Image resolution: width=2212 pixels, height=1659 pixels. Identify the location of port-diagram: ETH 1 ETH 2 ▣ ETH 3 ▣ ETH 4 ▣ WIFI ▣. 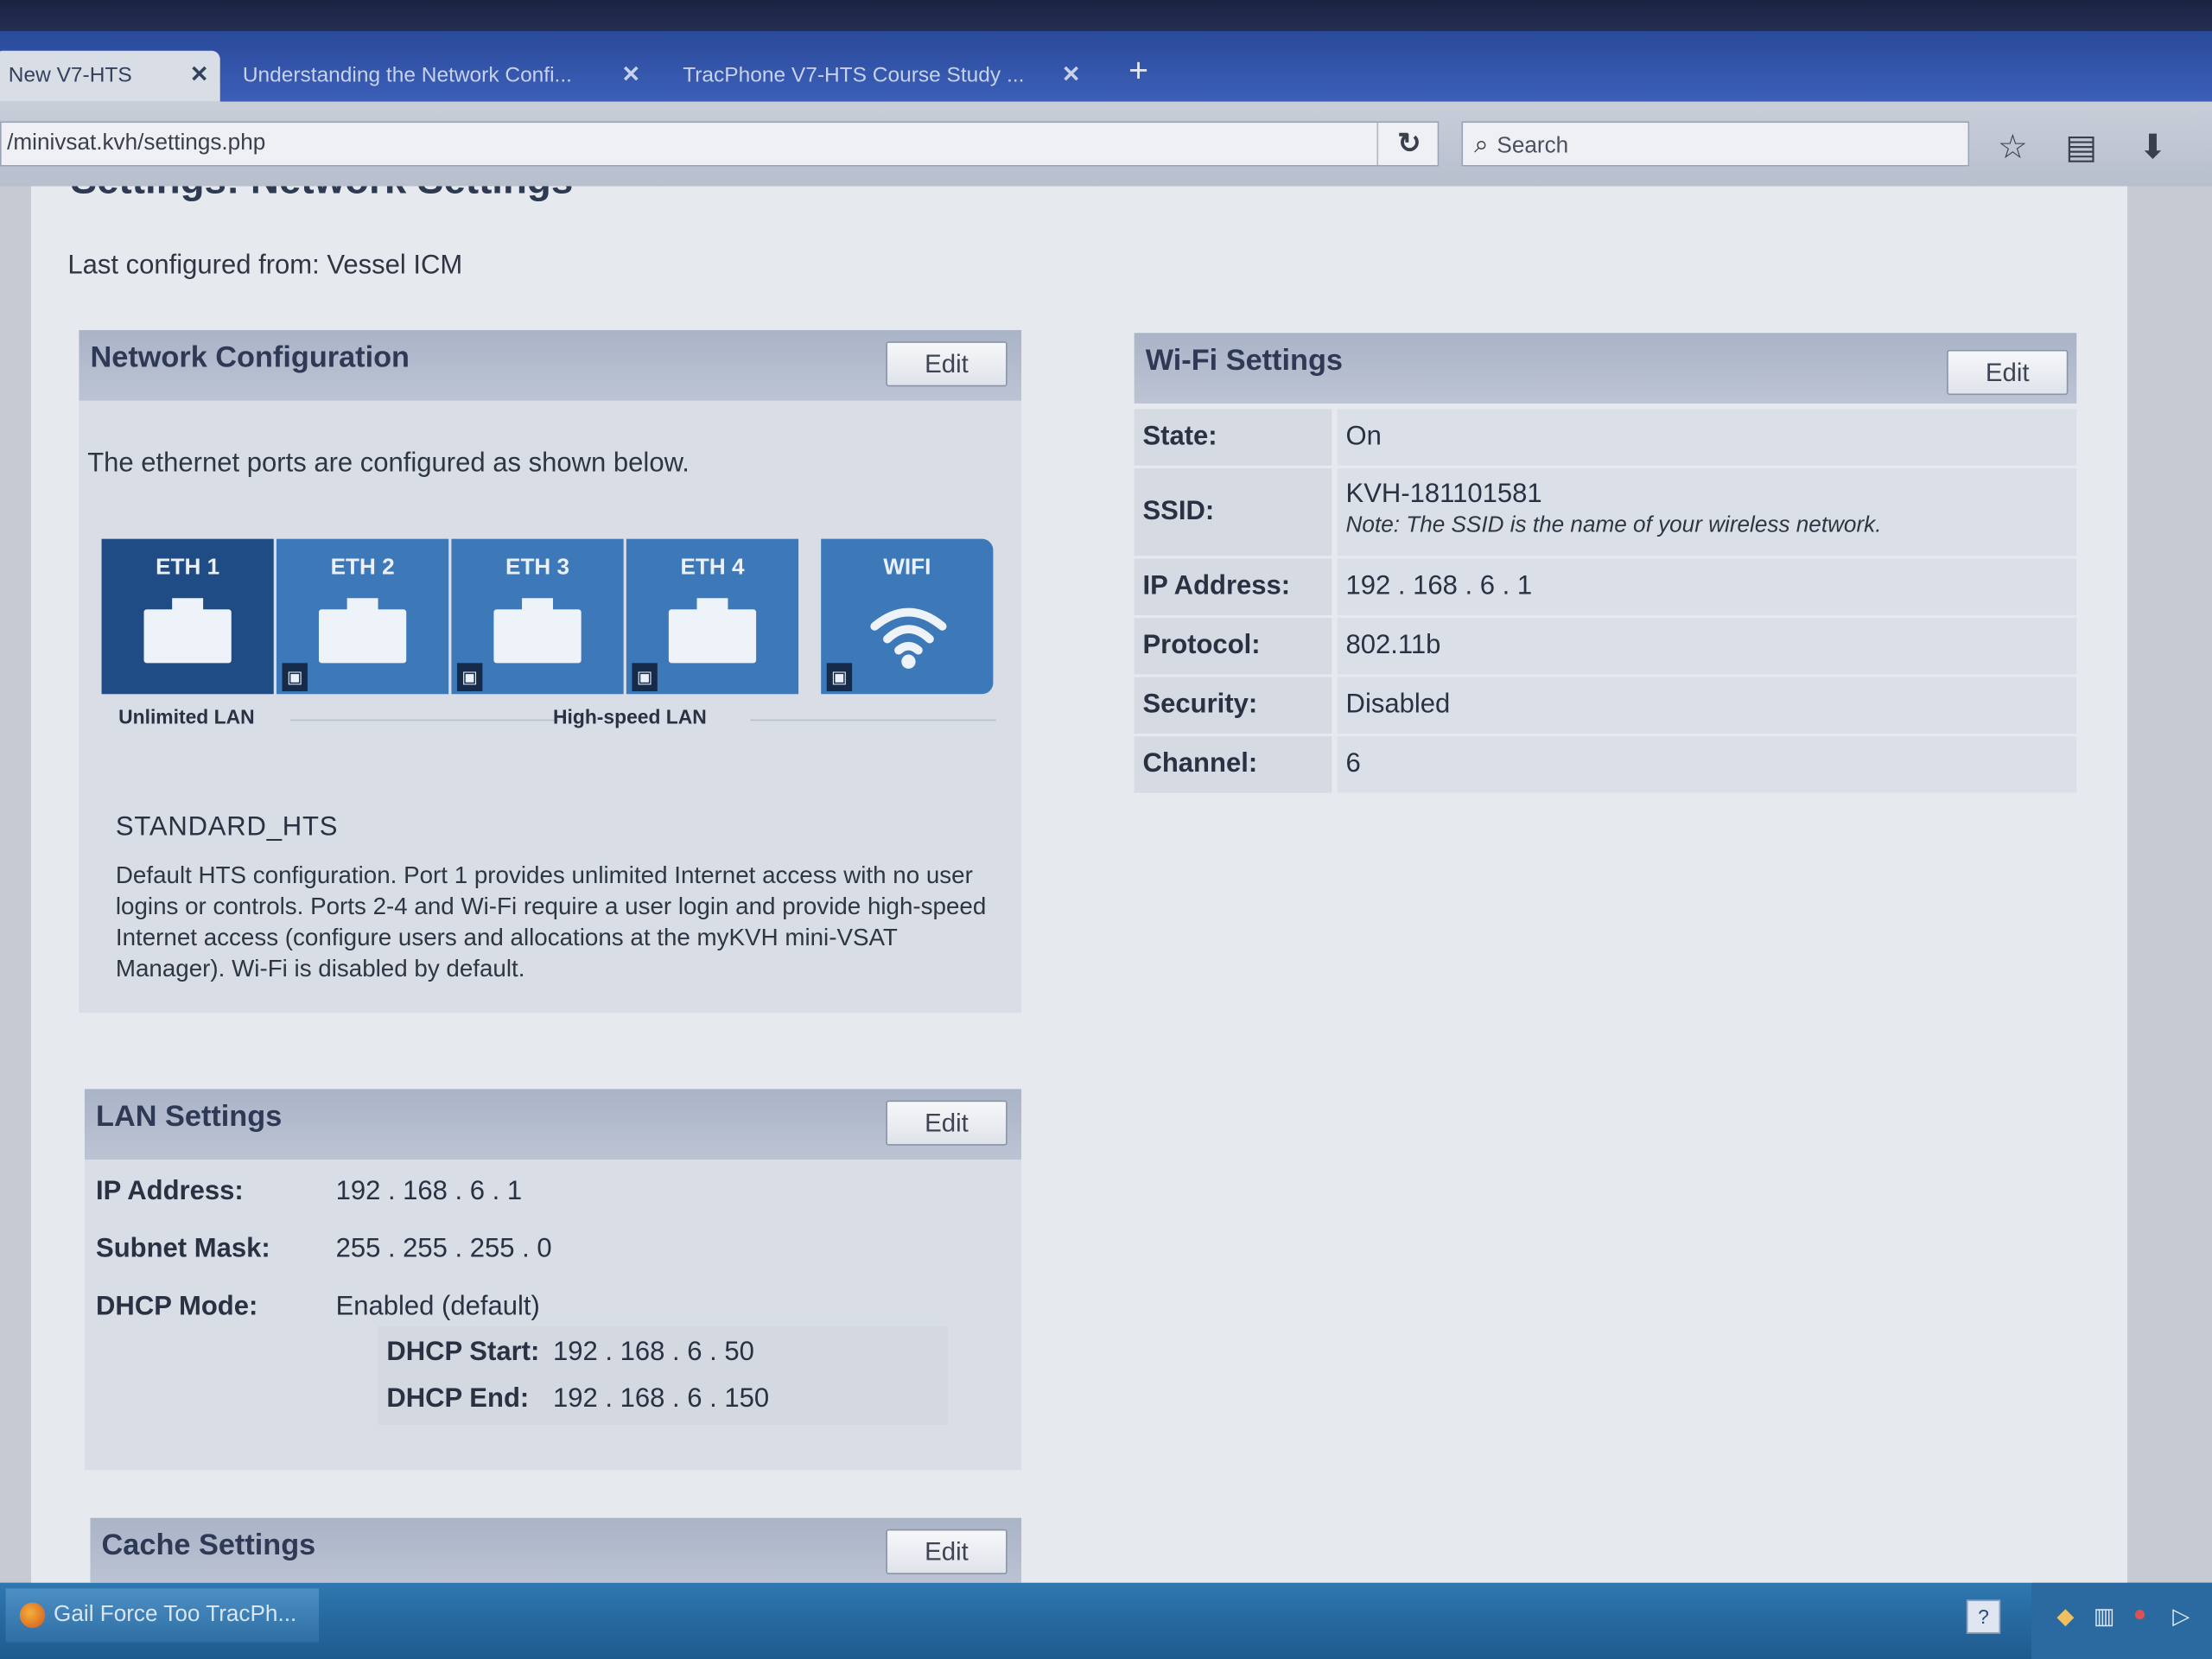
(550, 617).